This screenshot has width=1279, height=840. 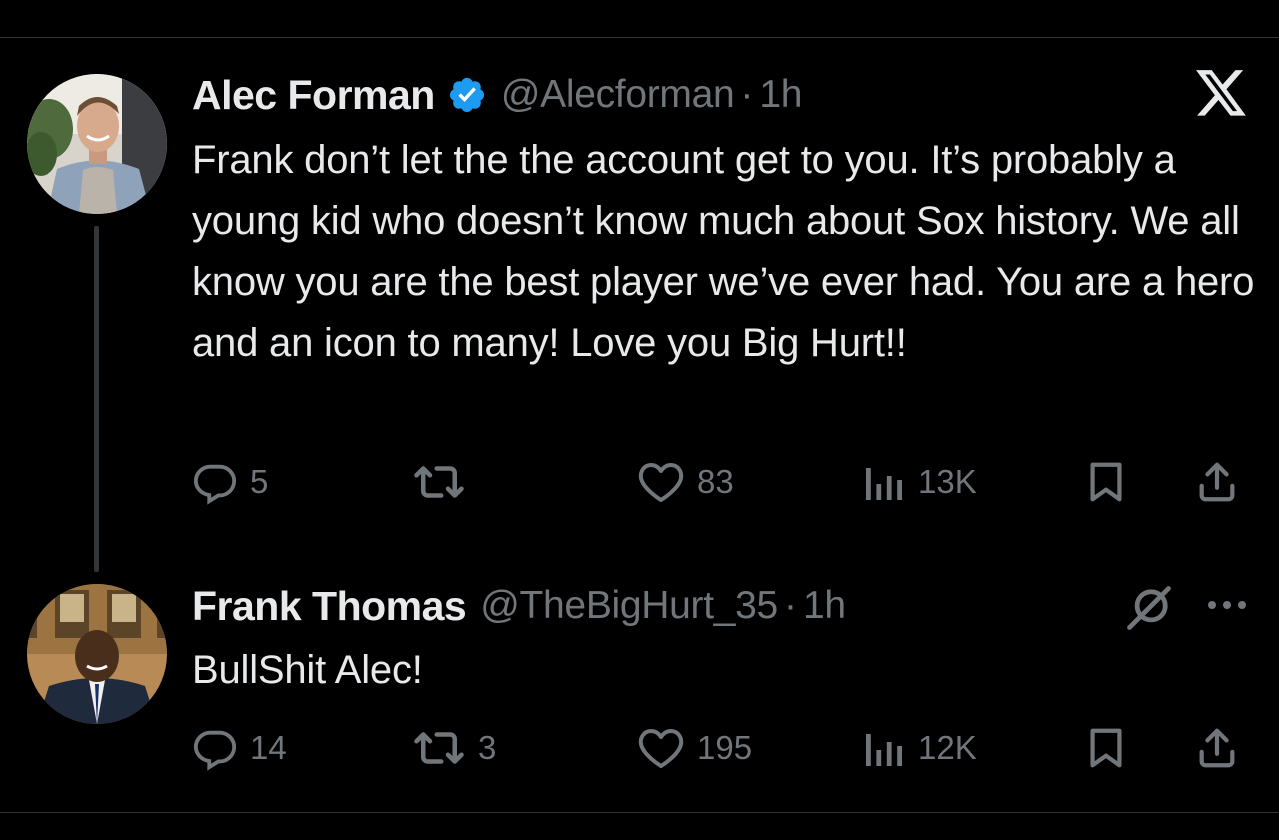 What do you see at coordinates (947, 747) in the screenshot?
I see `views-count: 12K` at bounding box center [947, 747].